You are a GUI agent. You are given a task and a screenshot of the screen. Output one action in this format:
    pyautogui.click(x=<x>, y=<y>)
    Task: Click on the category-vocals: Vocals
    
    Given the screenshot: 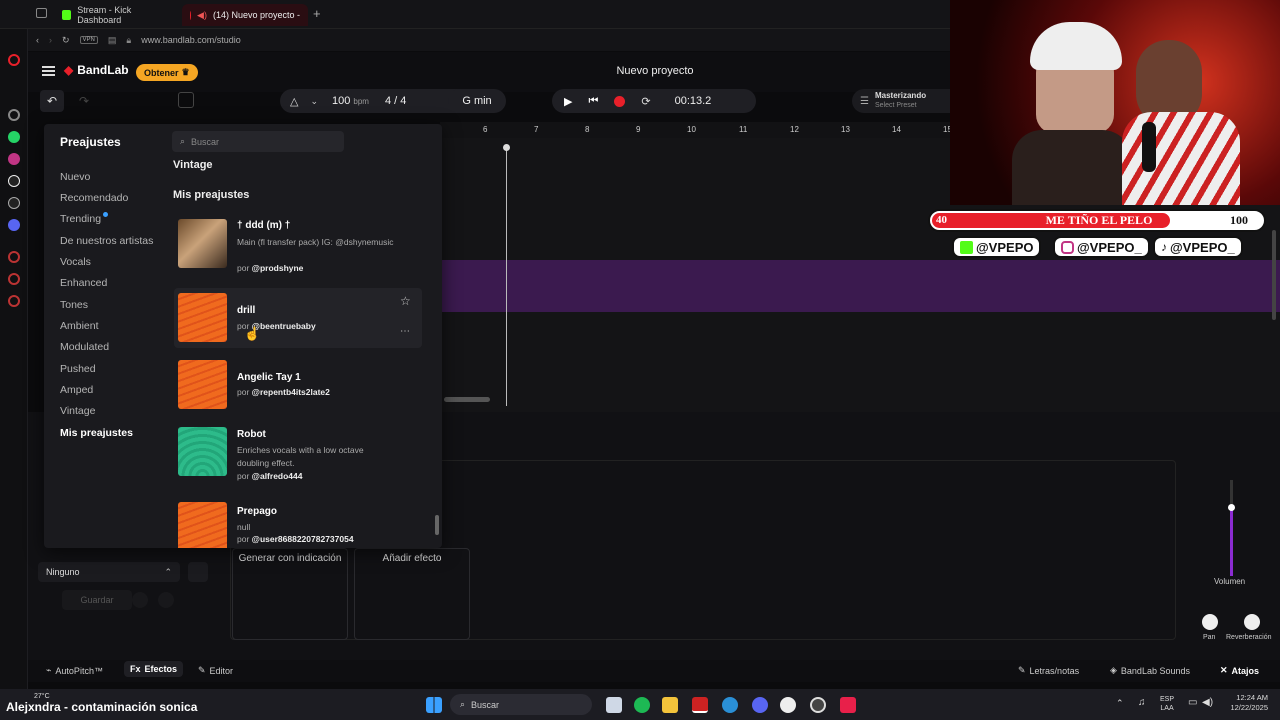 What is the action you would take?
    pyautogui.click(x=75, y=262)
    